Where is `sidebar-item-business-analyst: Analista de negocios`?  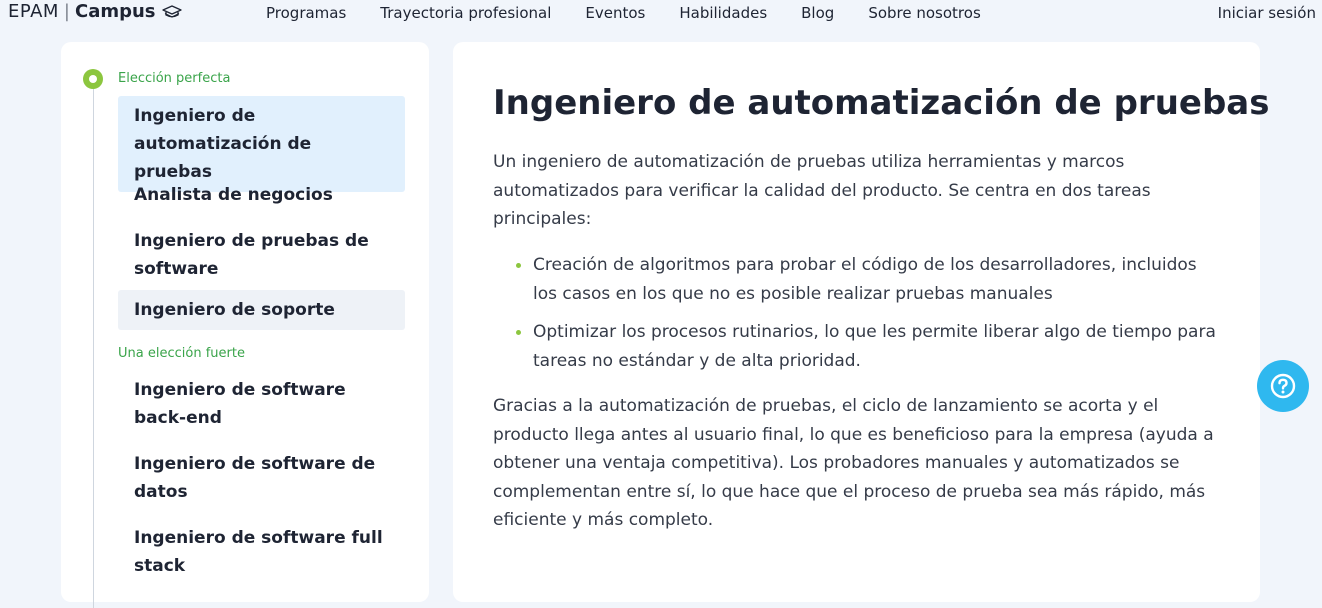 sidebar-item-business-analyst: Analista de negocios is located at coordinates (261, 195).